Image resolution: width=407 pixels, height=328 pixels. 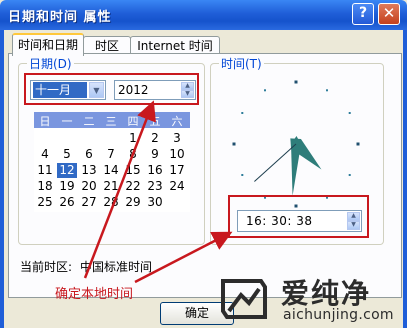 I want to click on watermark: 爱纯净 aichunjing.com, so click(x=312, y=297).